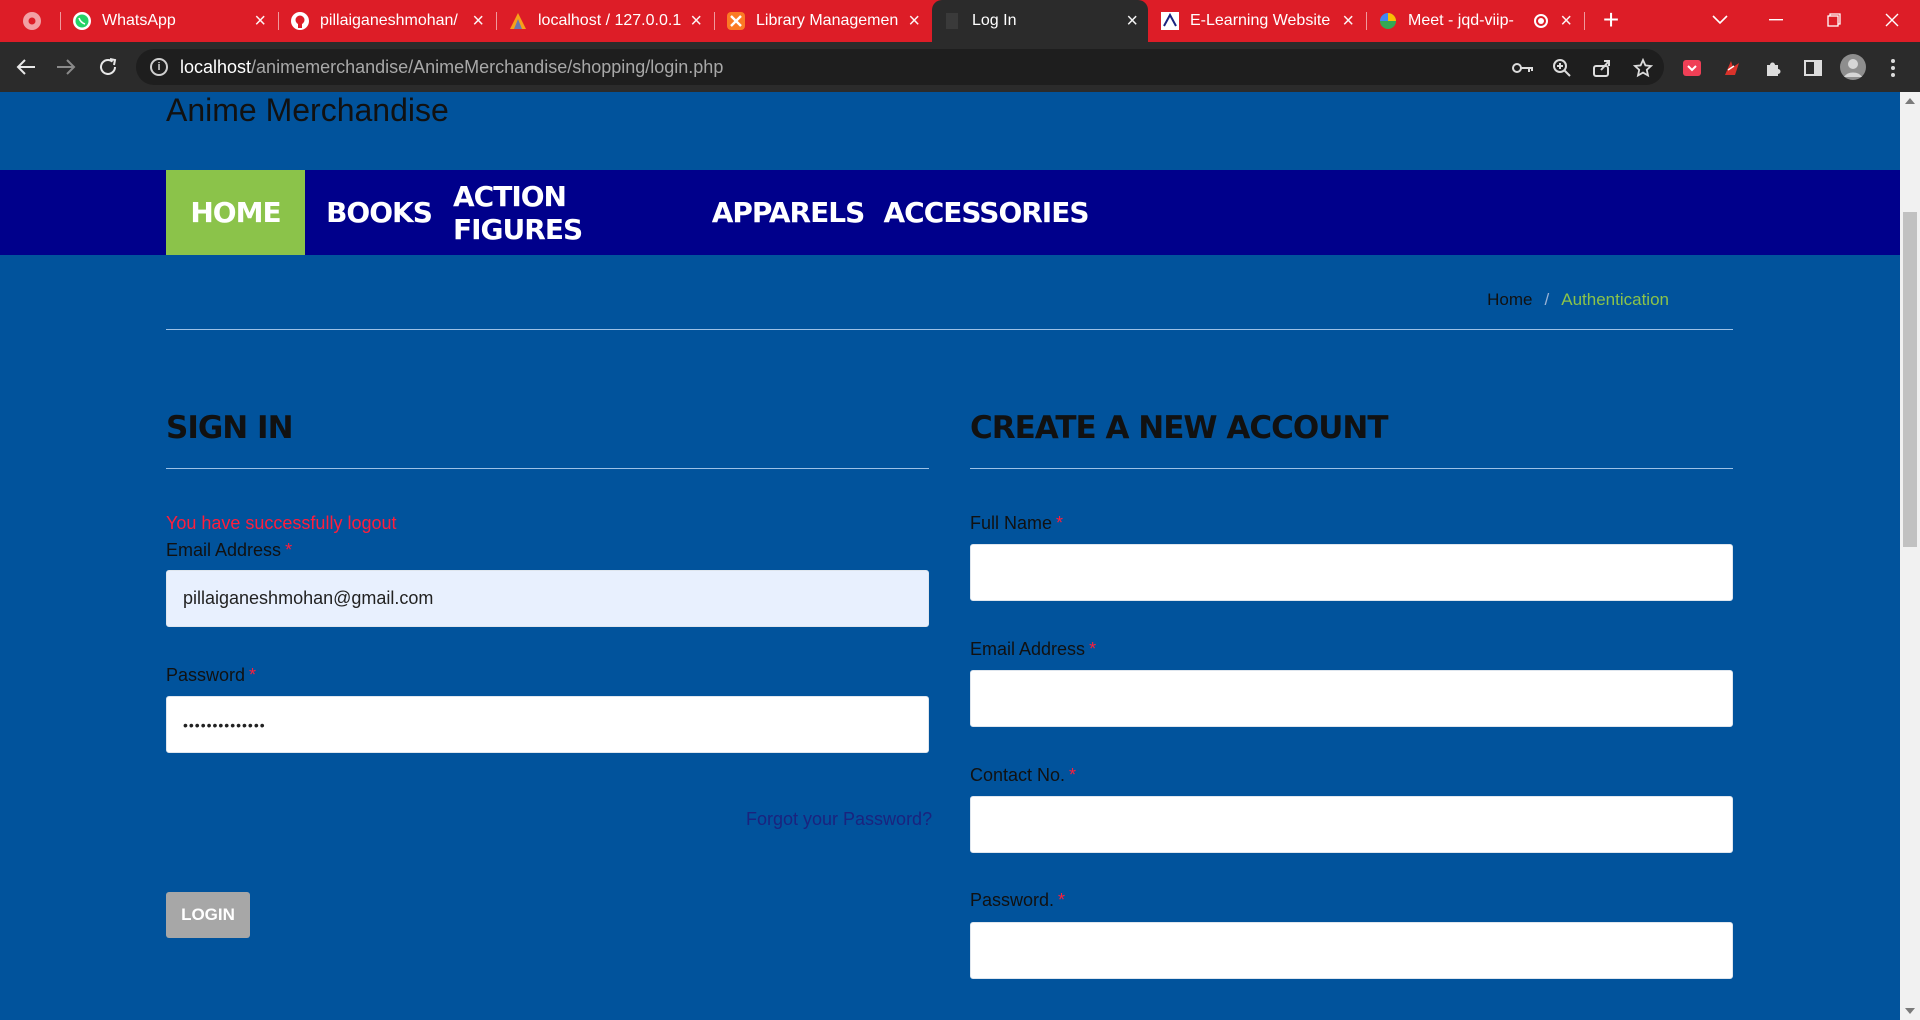 The height and width of the screenshot is (1020, 1920). Describe the element at coordinates (547, 724) in the screenshot. I see `signin-password-input: ••••••••••••••` at that location.